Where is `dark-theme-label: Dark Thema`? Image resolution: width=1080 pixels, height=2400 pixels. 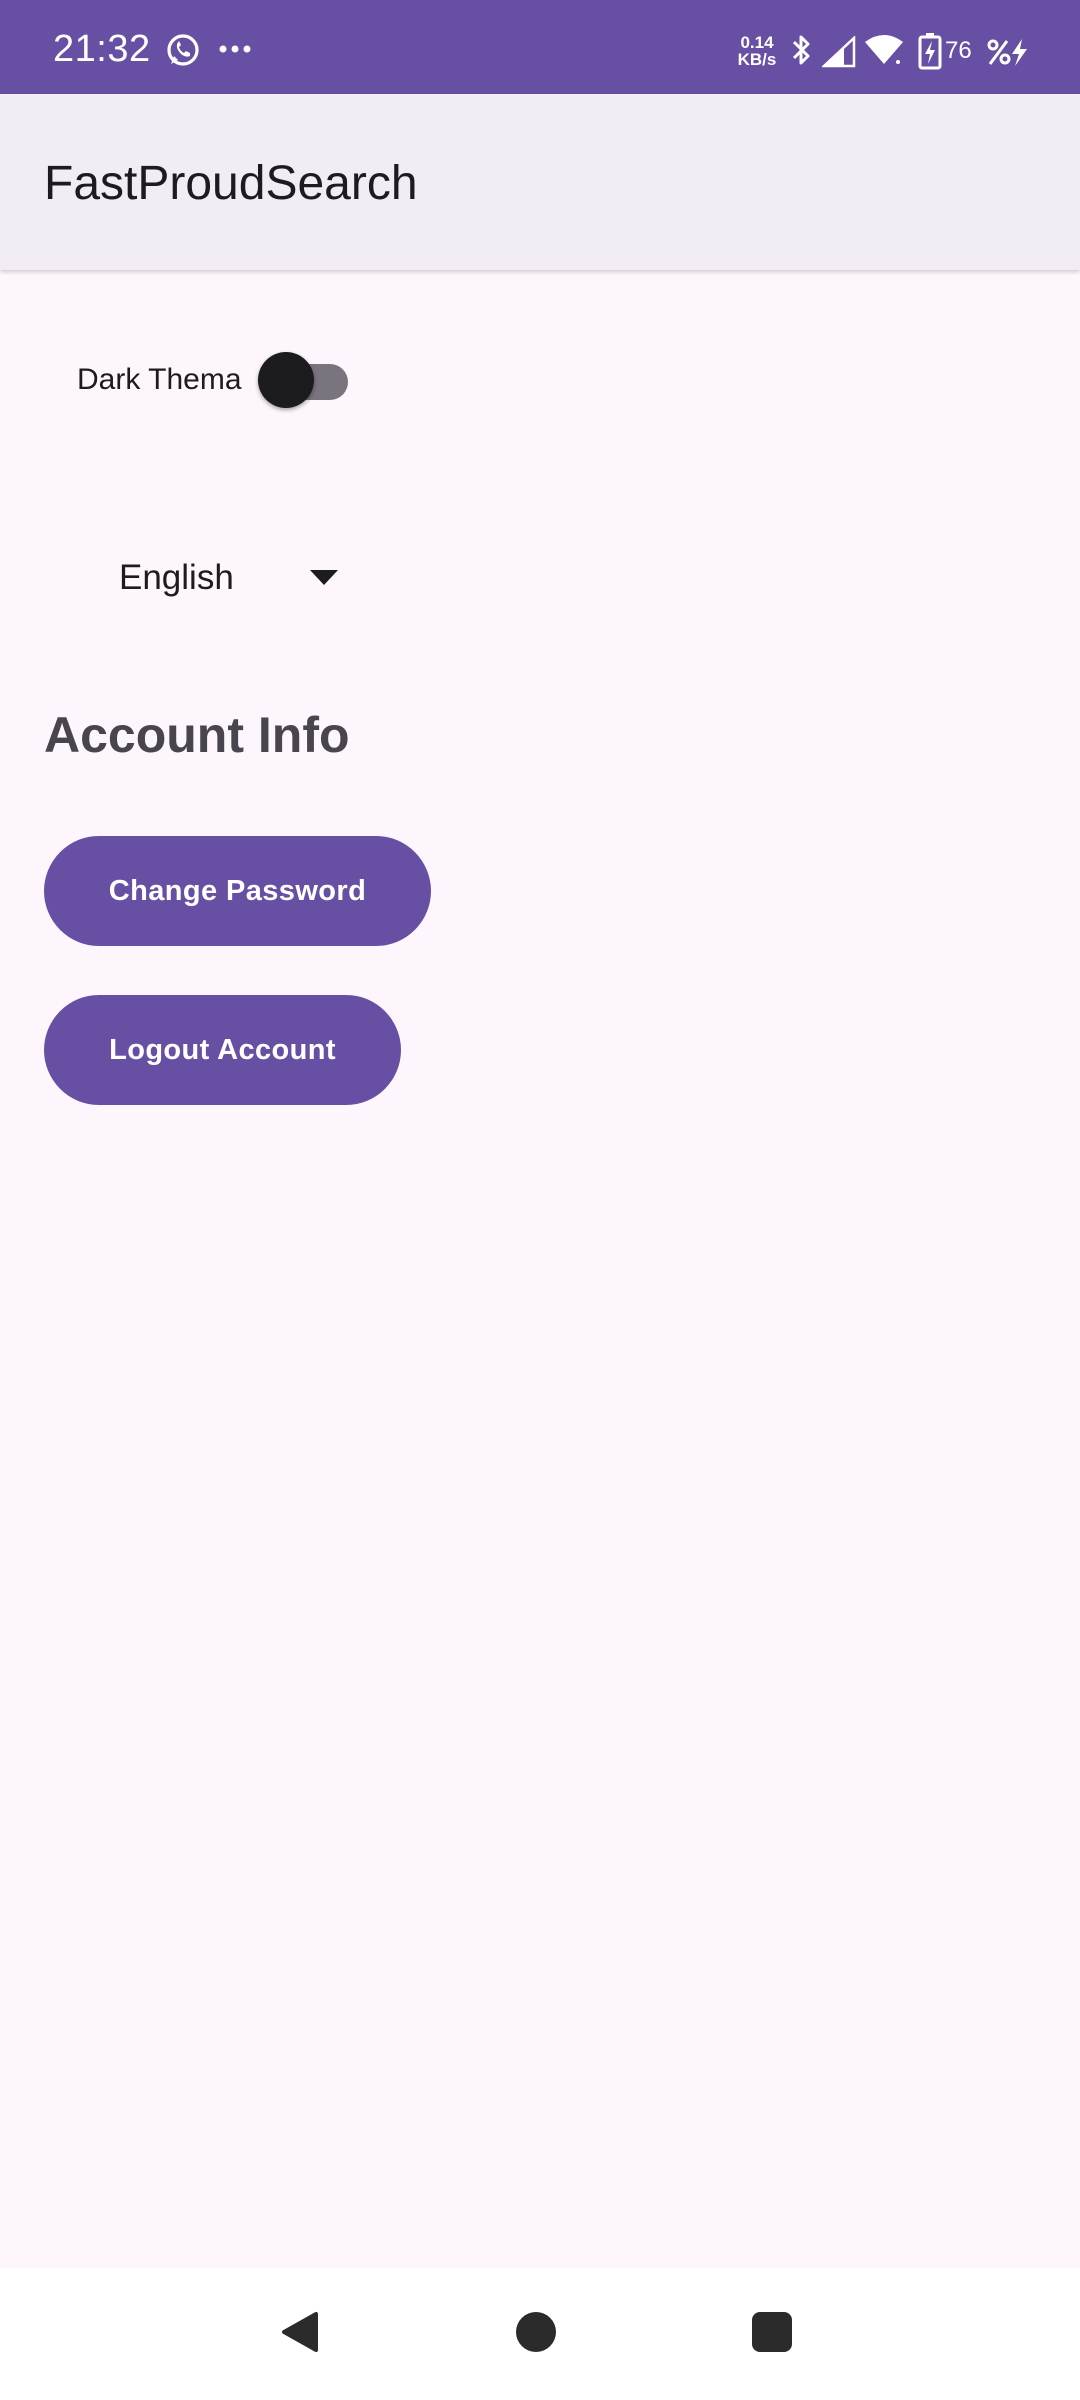
dark-theme-label: Dark Thema is located at coordinates (159, 379).